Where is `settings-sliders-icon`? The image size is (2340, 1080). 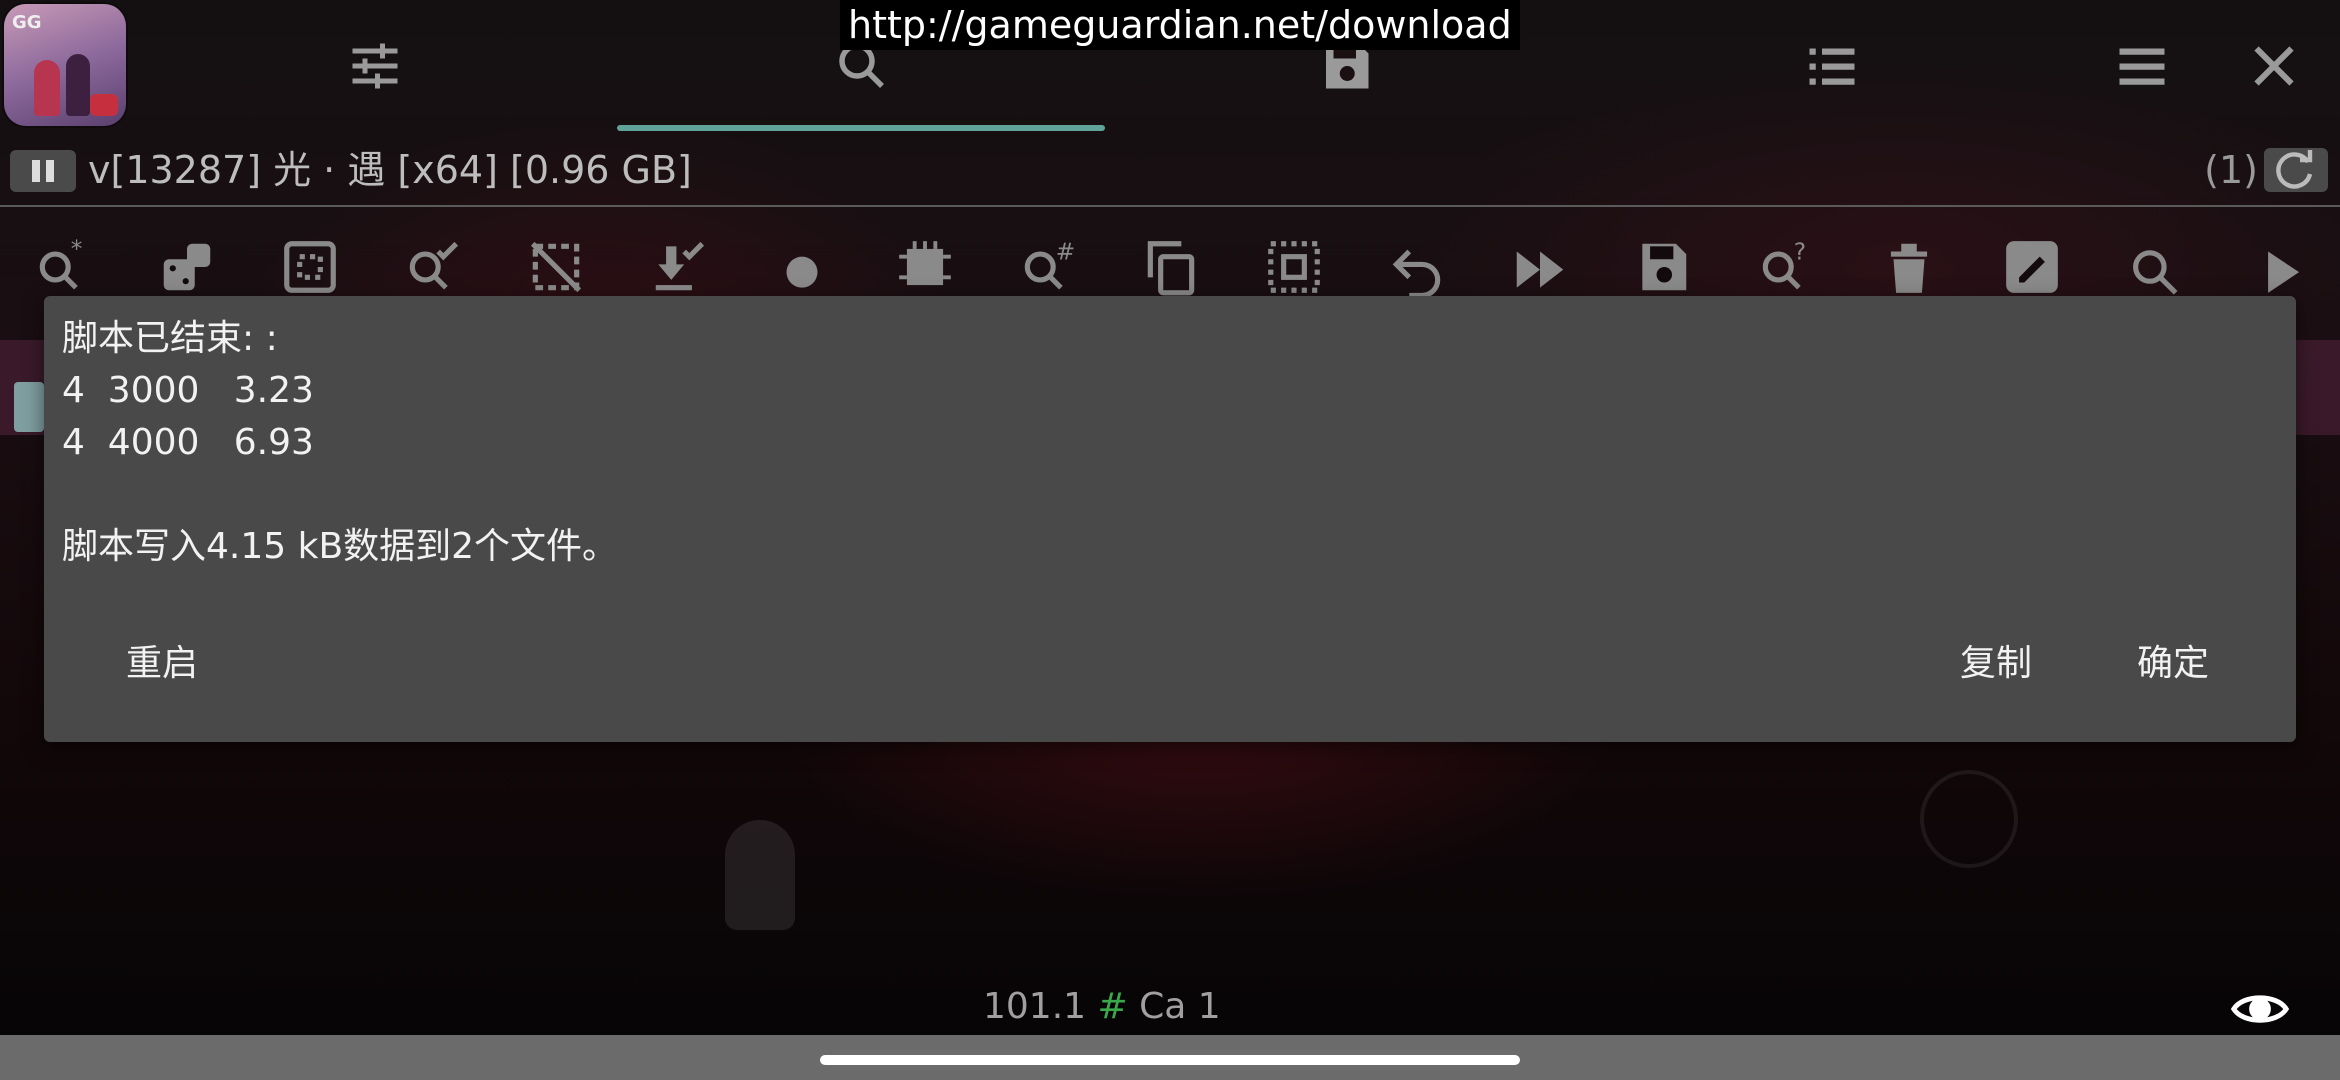 settings-sliders-icon is located at coordinates (375, 66).